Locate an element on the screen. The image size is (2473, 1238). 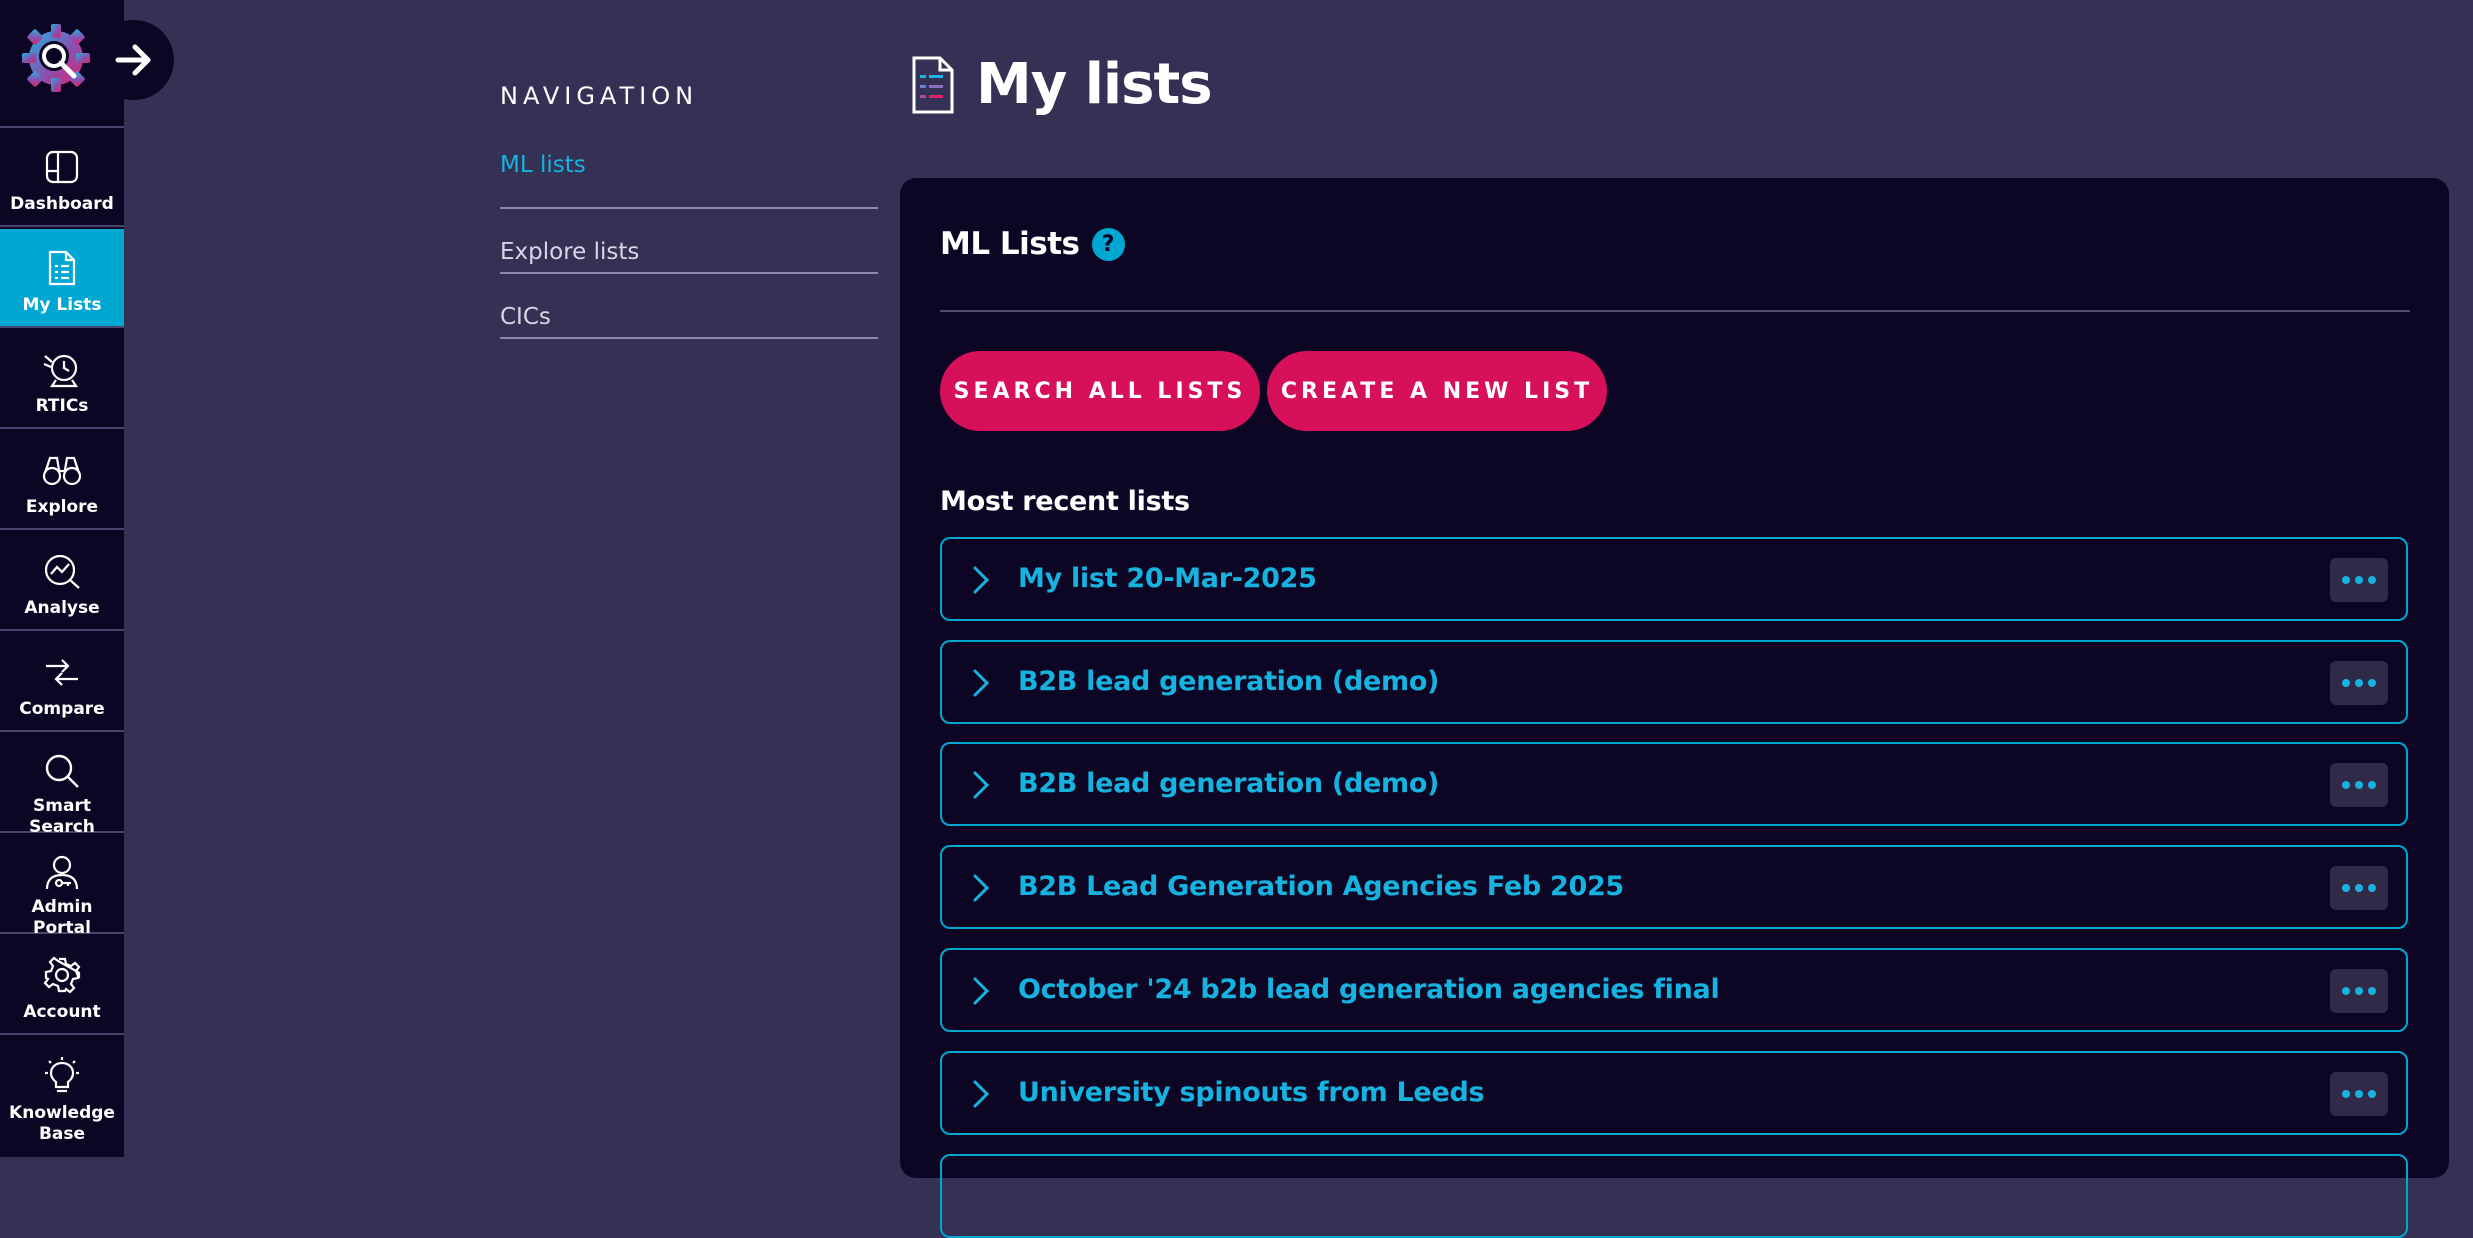
dashboard-icon is located at coordinates (62, 167).